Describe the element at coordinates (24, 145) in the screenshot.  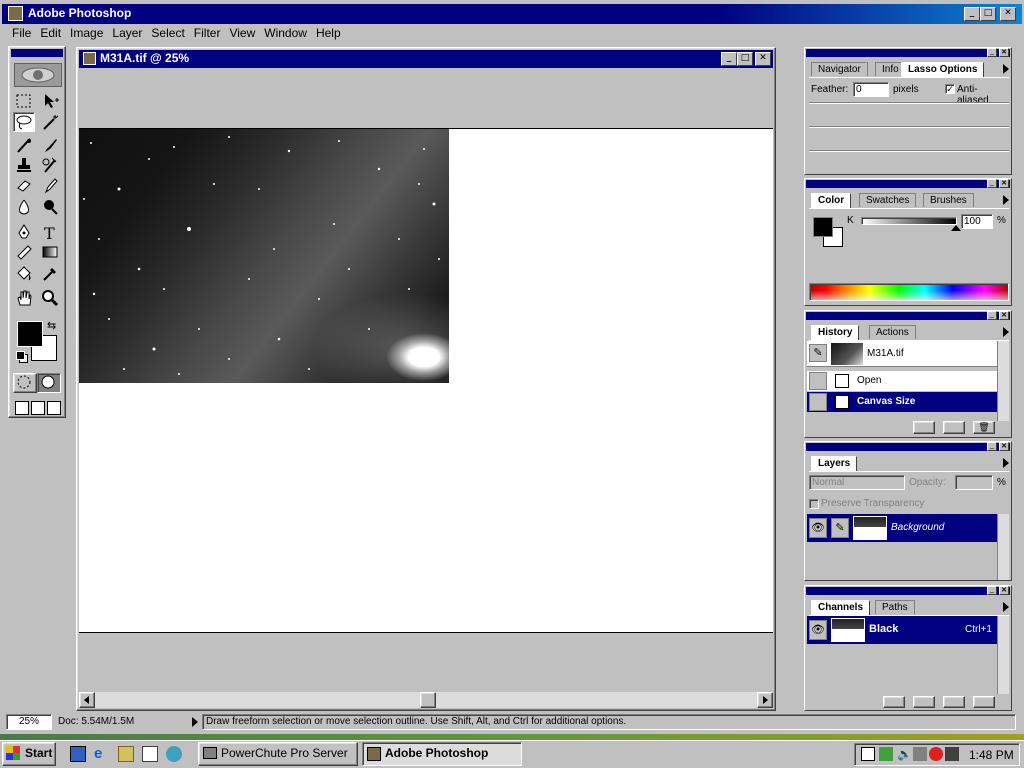
I see `airbrush-tool-icon` at that location.